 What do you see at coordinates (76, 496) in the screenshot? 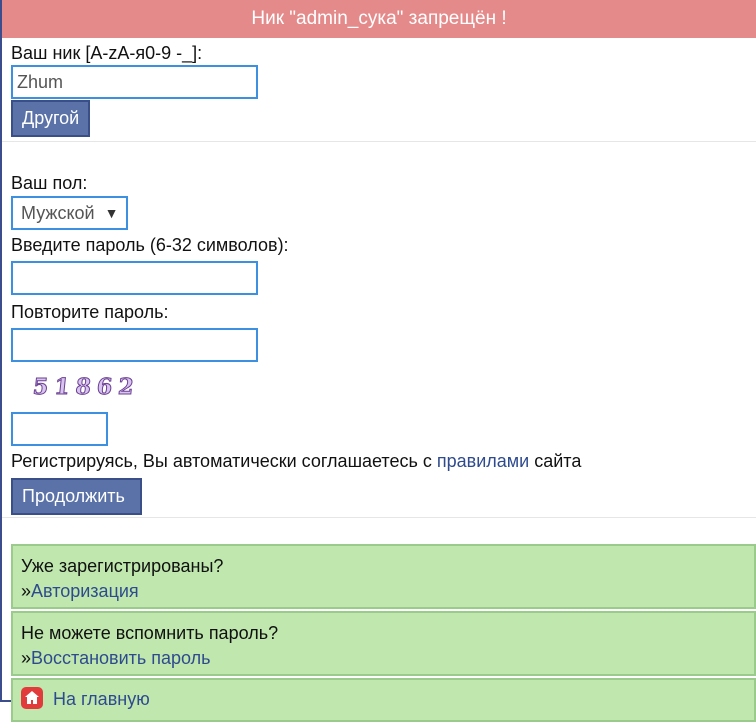
I see `continue-button: Продолжить` at bounding box center [76, 496].